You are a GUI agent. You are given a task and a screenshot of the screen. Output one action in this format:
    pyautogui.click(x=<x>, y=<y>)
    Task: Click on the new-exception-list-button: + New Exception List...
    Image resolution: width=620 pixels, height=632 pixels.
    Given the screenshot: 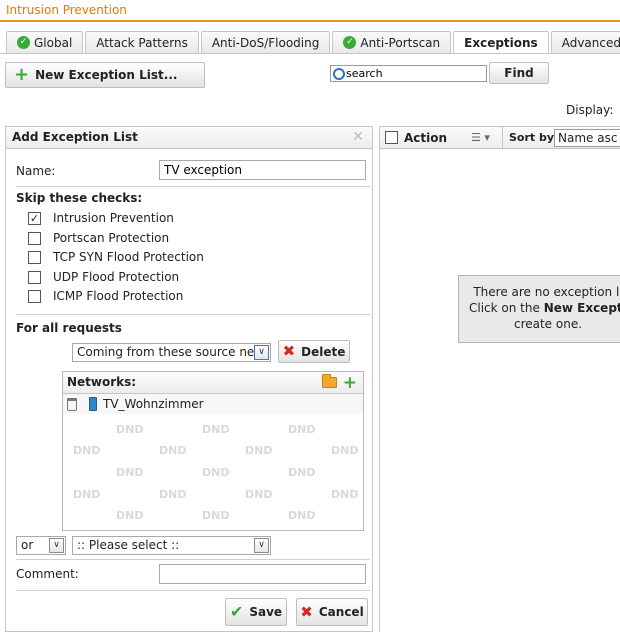 What is the action you would take?
    pyautogui.click(x=105, y=75)
    